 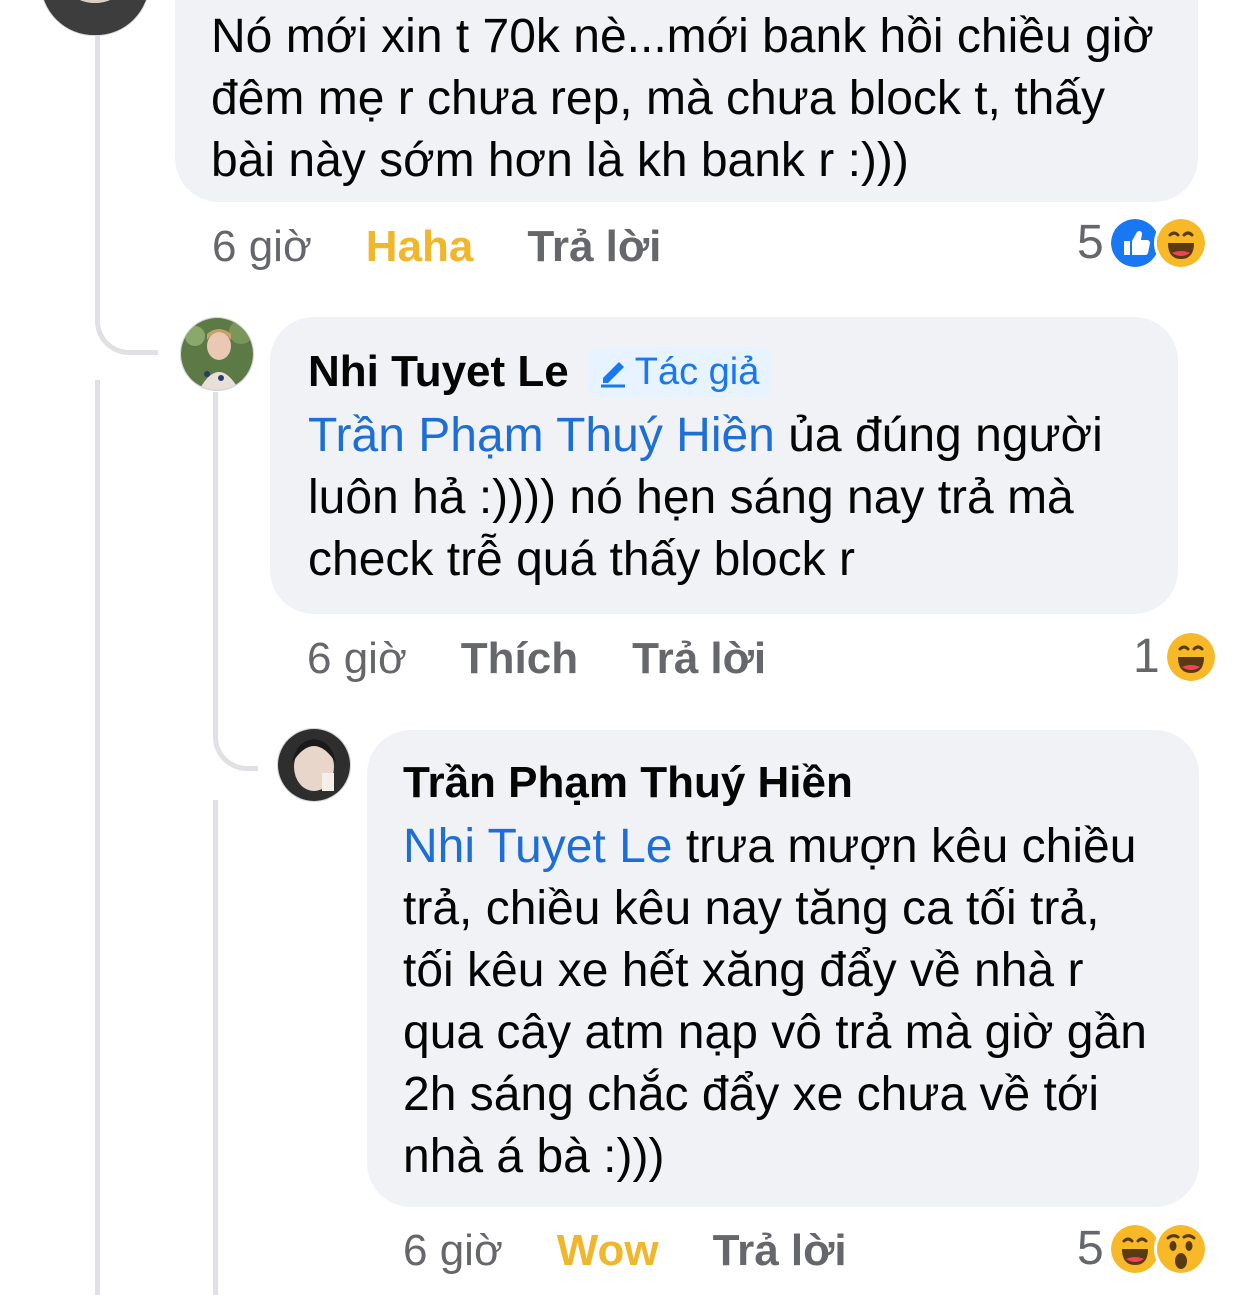 I want to click on thread-line-nested-lower, so click(x=215, y=1047).